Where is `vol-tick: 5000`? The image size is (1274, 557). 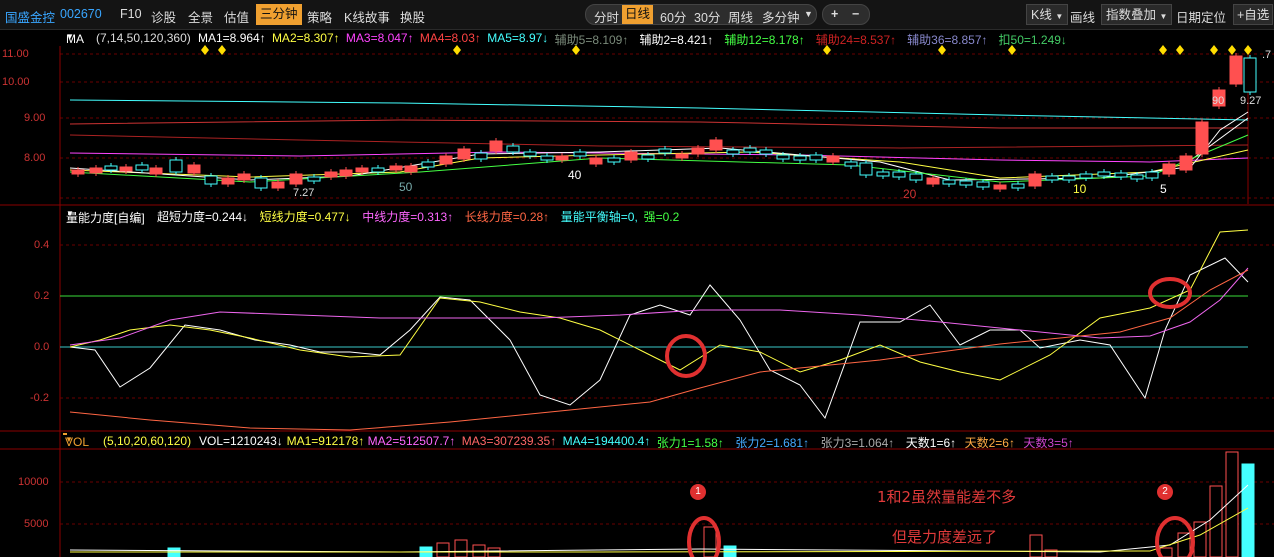
vol-tick: 5000 is located at coordinates (36, 524).